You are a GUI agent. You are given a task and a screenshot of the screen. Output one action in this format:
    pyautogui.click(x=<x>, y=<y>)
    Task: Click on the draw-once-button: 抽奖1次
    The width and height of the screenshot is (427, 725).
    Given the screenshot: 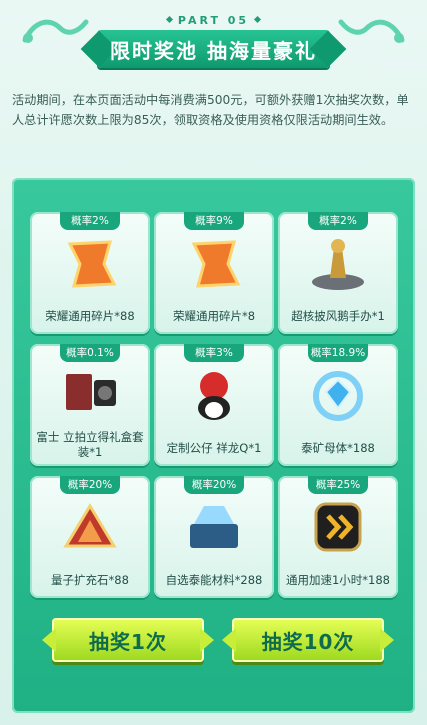 What is the action you would take?
    pyautogui.click(x=128, y=640)
    